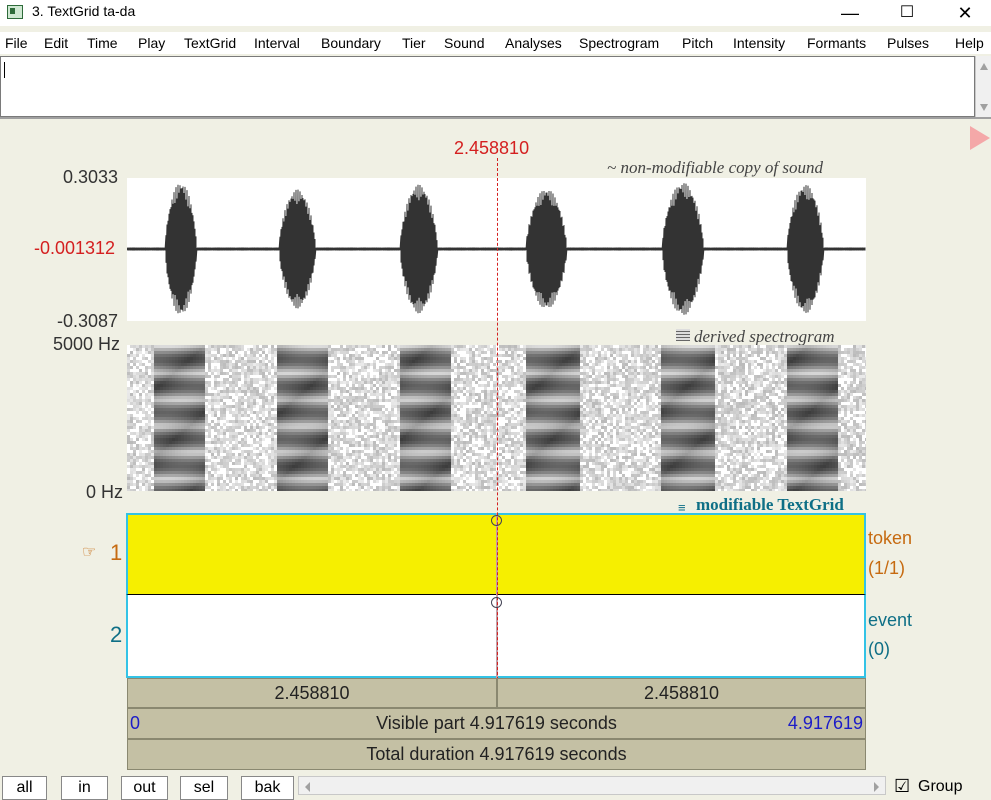  Describe the element at coordinates (151, 43) in the screenshot. I see `menu-play: Play` at that location.